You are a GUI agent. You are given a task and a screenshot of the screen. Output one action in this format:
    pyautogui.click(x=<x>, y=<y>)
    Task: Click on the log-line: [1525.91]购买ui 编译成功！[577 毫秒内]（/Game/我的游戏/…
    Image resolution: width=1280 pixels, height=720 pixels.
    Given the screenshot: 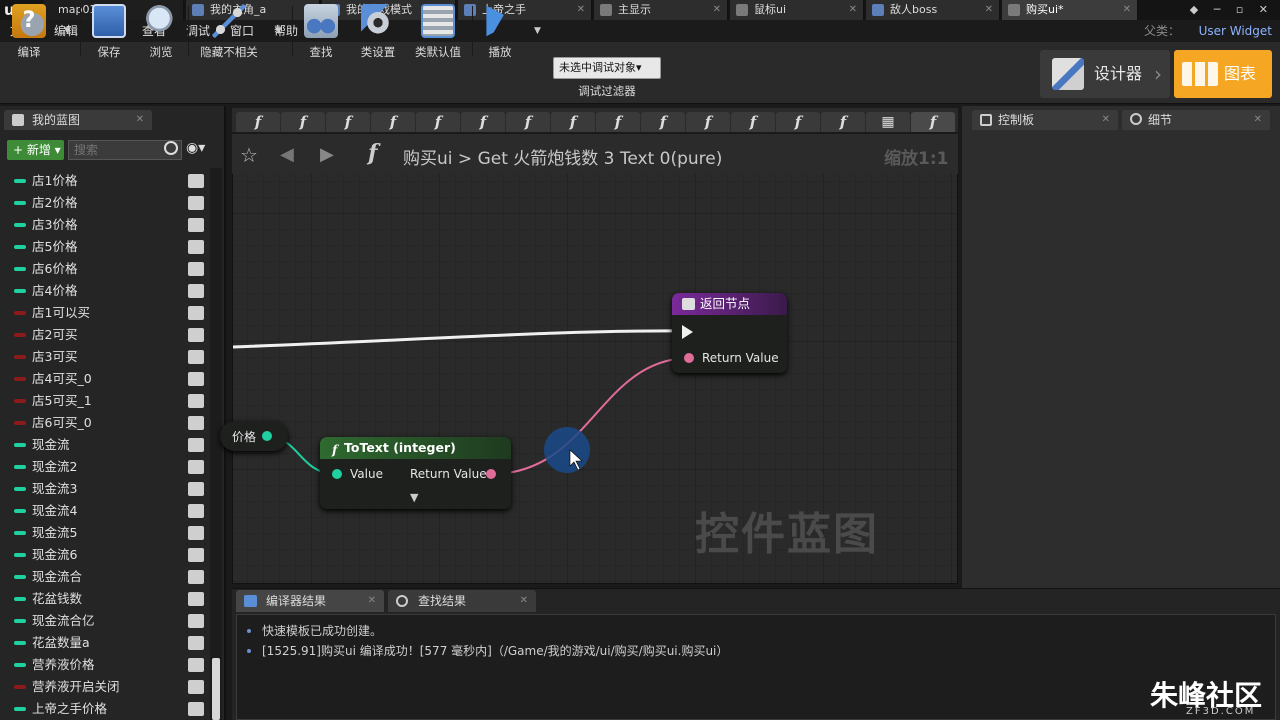 What is the action you would take?
    pyautogui.click(x=495, y=651)
    